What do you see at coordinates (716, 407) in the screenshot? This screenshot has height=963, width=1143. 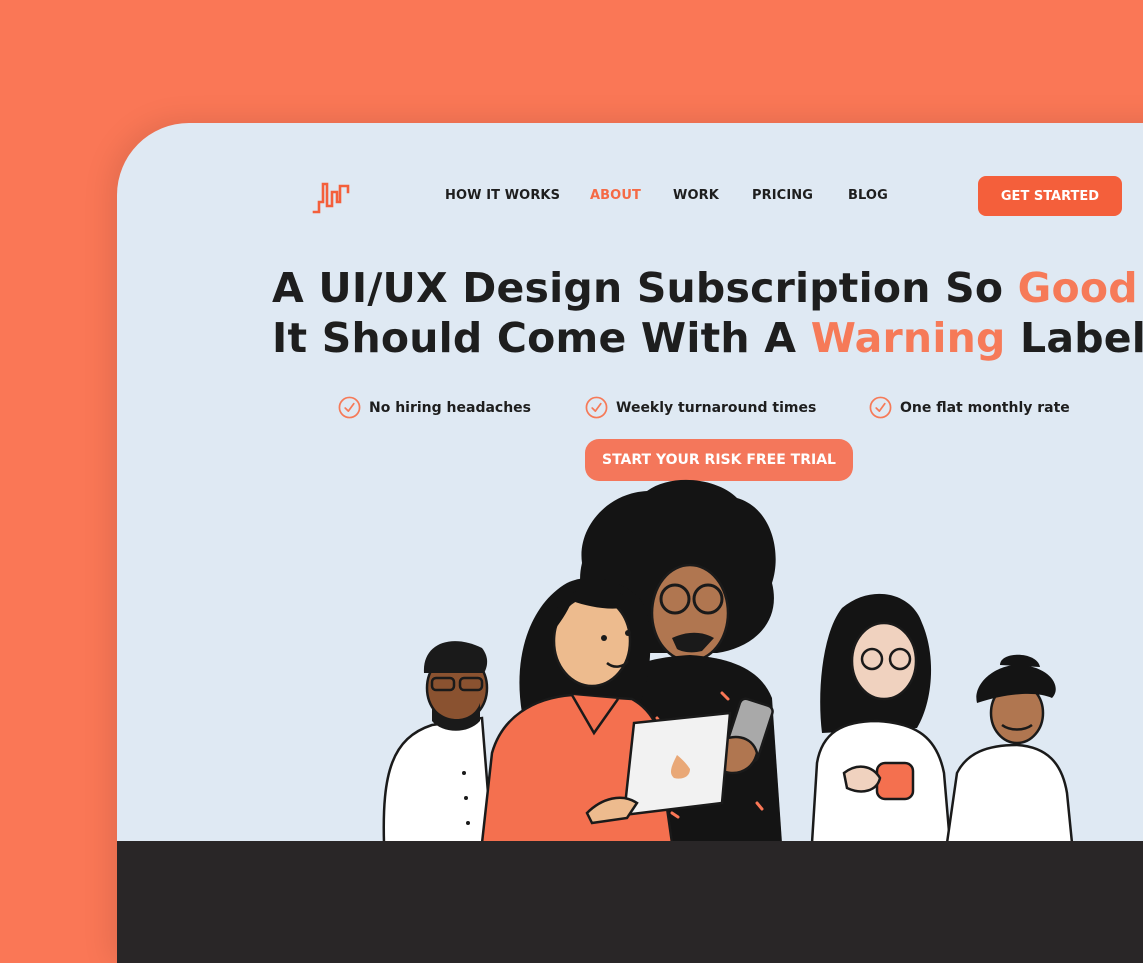 I see `feature-label: Weekly turnaround times` at bounding box center [716, 407].